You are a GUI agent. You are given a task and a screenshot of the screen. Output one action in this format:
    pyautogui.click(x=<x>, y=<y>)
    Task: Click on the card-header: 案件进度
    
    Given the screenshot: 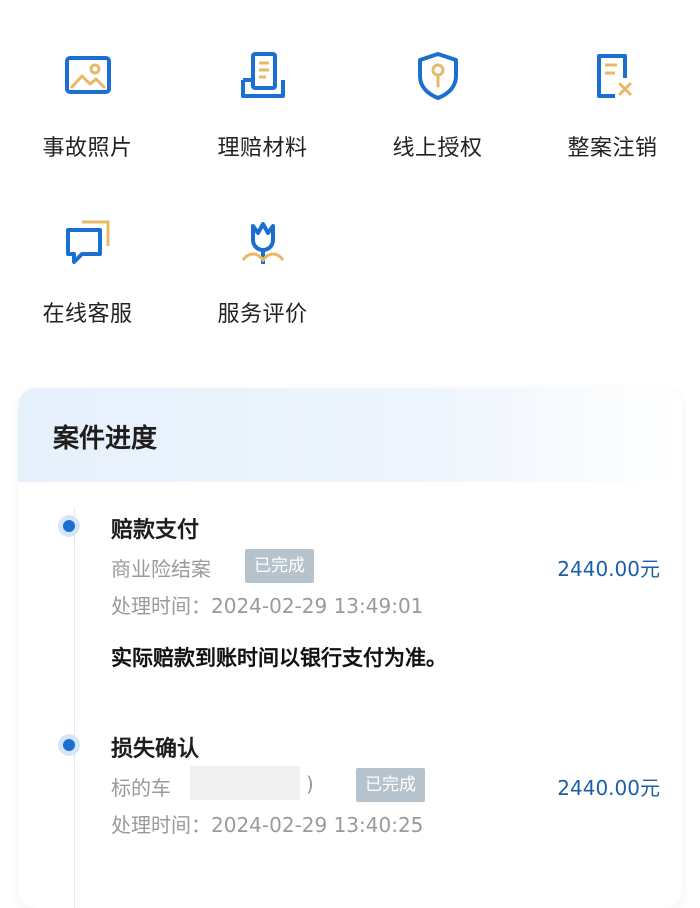 What is the action you would take?
    pyautogui.click(x=350, y=435)
    